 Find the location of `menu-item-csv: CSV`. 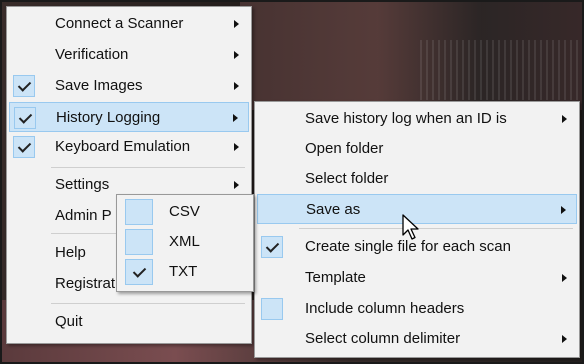

menu-item-csv: CSV is located at coordinates (185, 212).